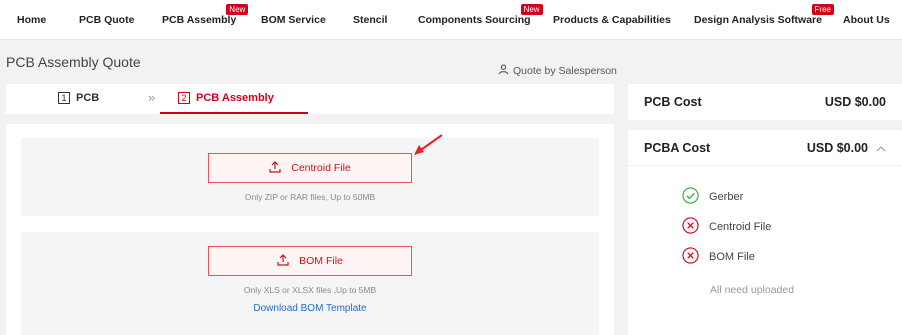 The height and width of the screenshot is (335, 902). Describe the element at coordinates (199, 20) in the screenshot. I see `nav-pcb-assembly-label: PCB Assembly` at that location.